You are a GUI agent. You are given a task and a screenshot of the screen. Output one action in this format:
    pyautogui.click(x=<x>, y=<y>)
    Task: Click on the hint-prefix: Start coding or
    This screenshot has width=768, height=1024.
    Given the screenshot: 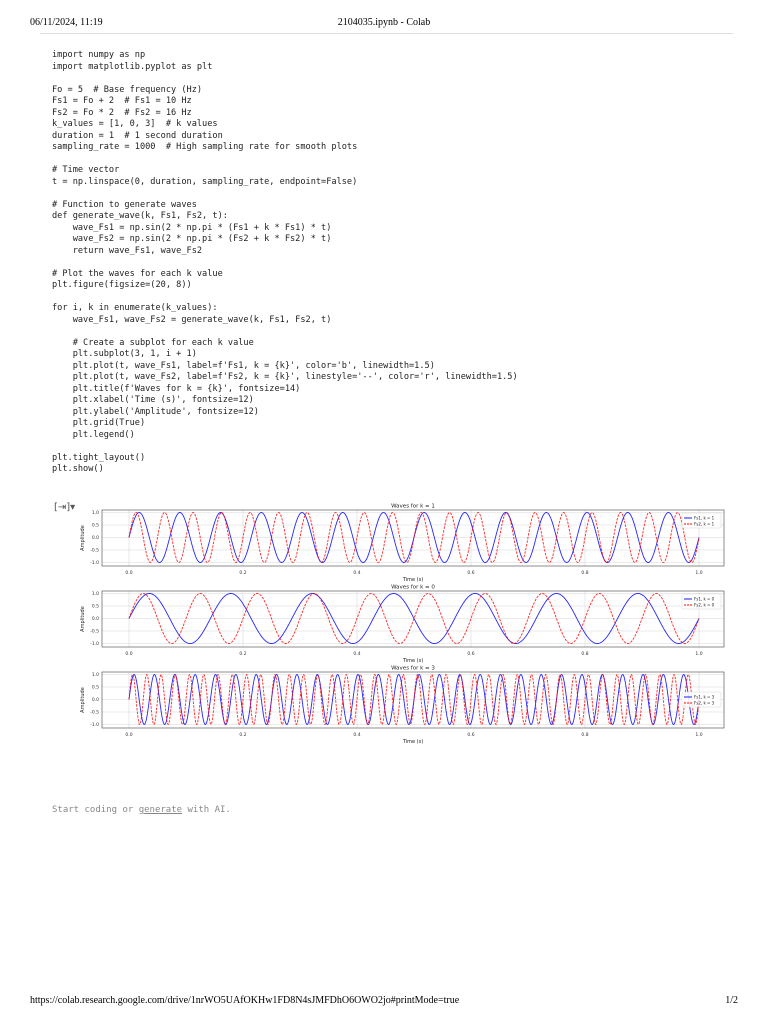 What is the action you would take?
    pyautogui.click(x=95, y=810)
    